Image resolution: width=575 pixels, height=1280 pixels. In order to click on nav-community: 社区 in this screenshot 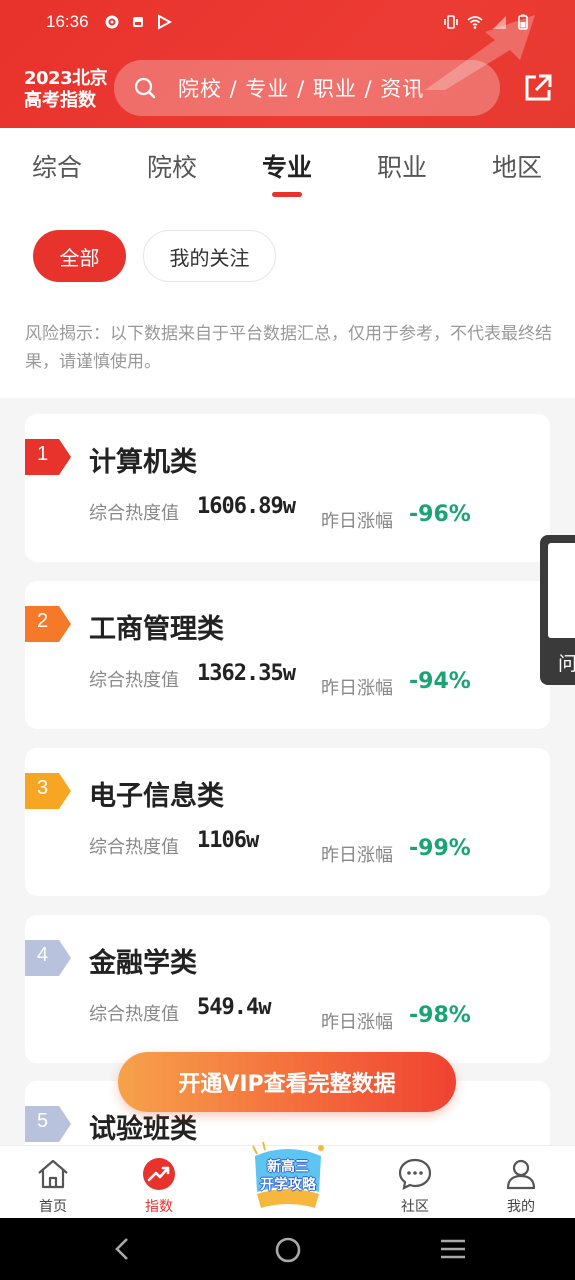, I will do `click(415, 1186)`.